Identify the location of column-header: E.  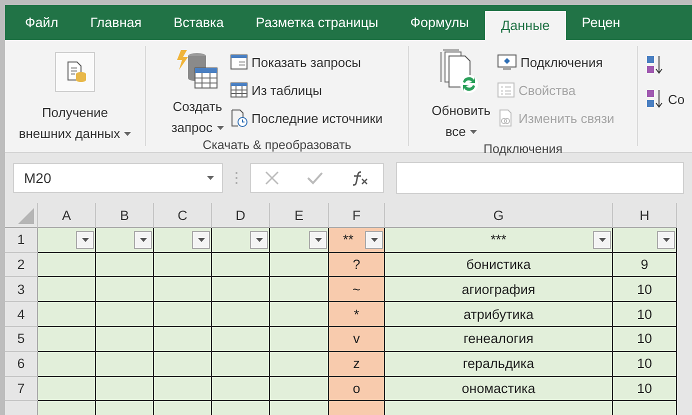
(299, 215).